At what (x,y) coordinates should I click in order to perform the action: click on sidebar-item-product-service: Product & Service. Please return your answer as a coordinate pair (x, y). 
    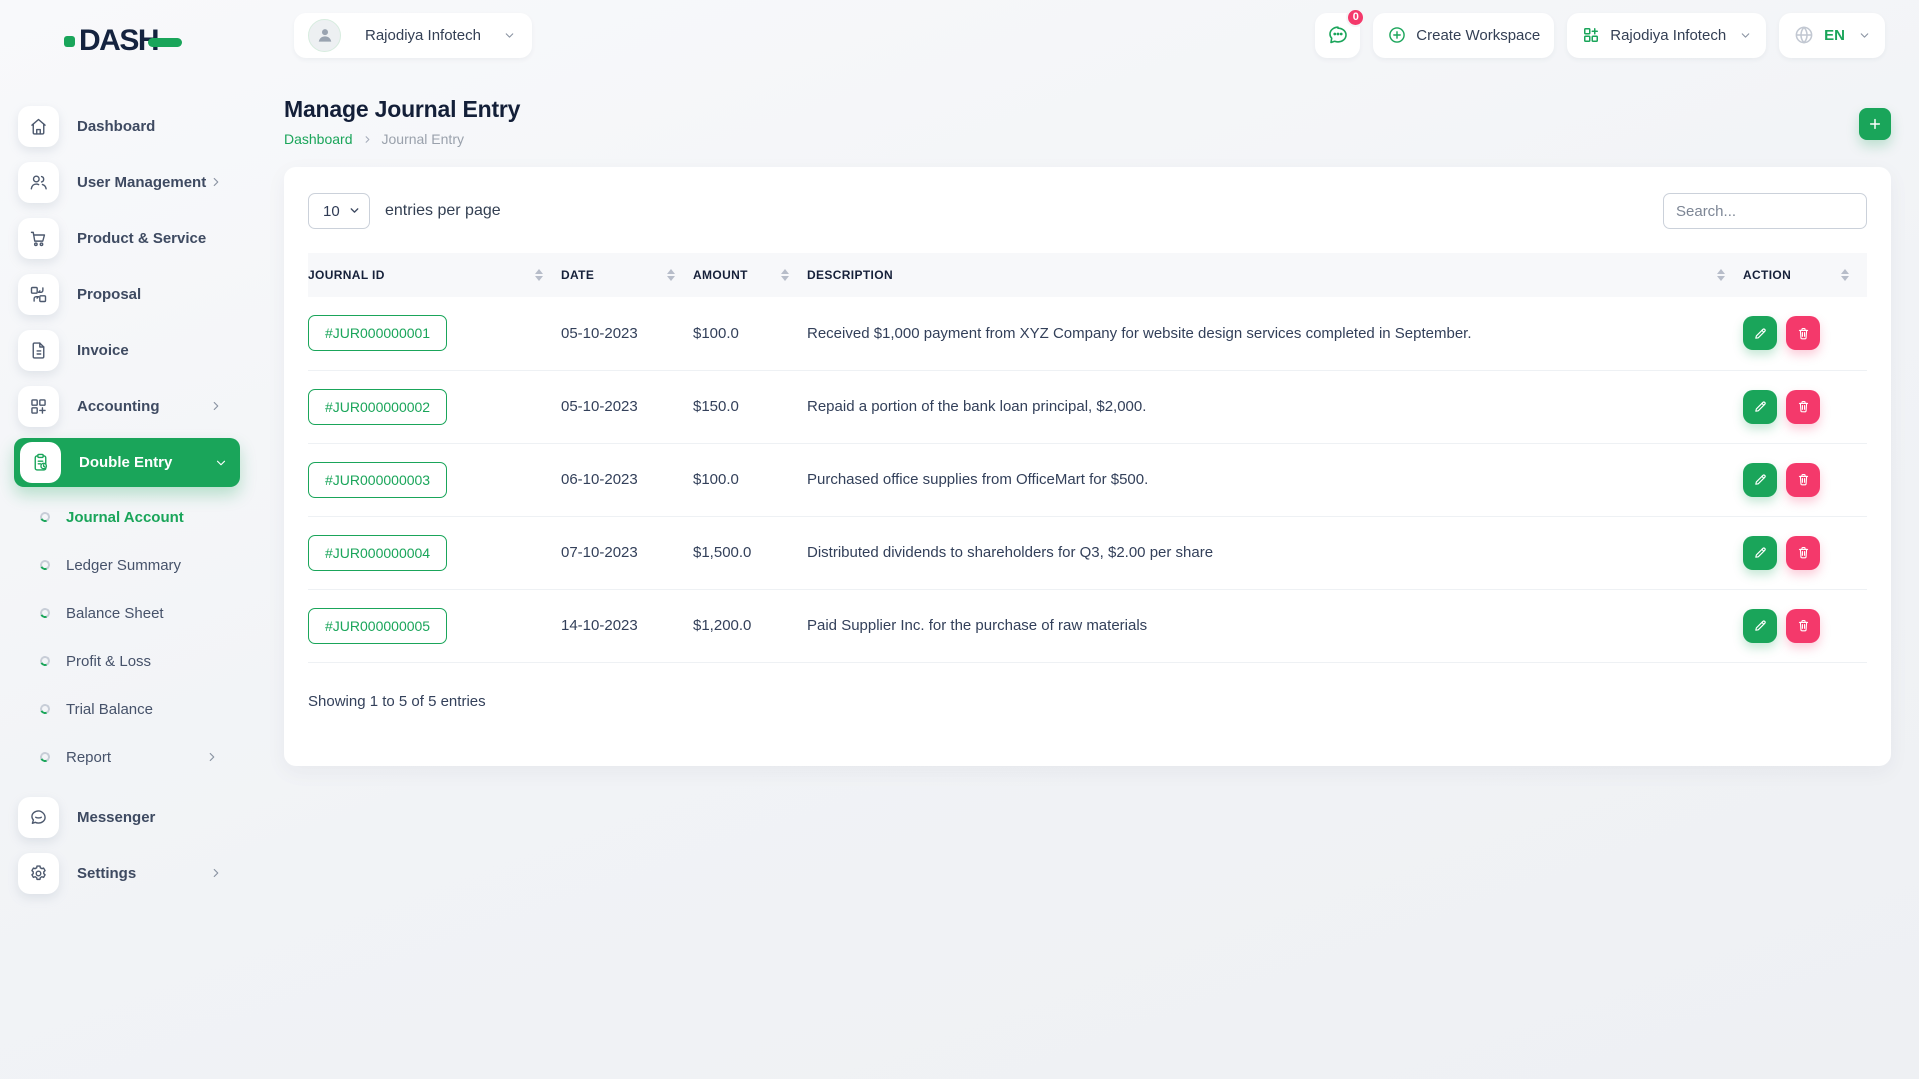
    Looking at the image, I should click on (122, 238).